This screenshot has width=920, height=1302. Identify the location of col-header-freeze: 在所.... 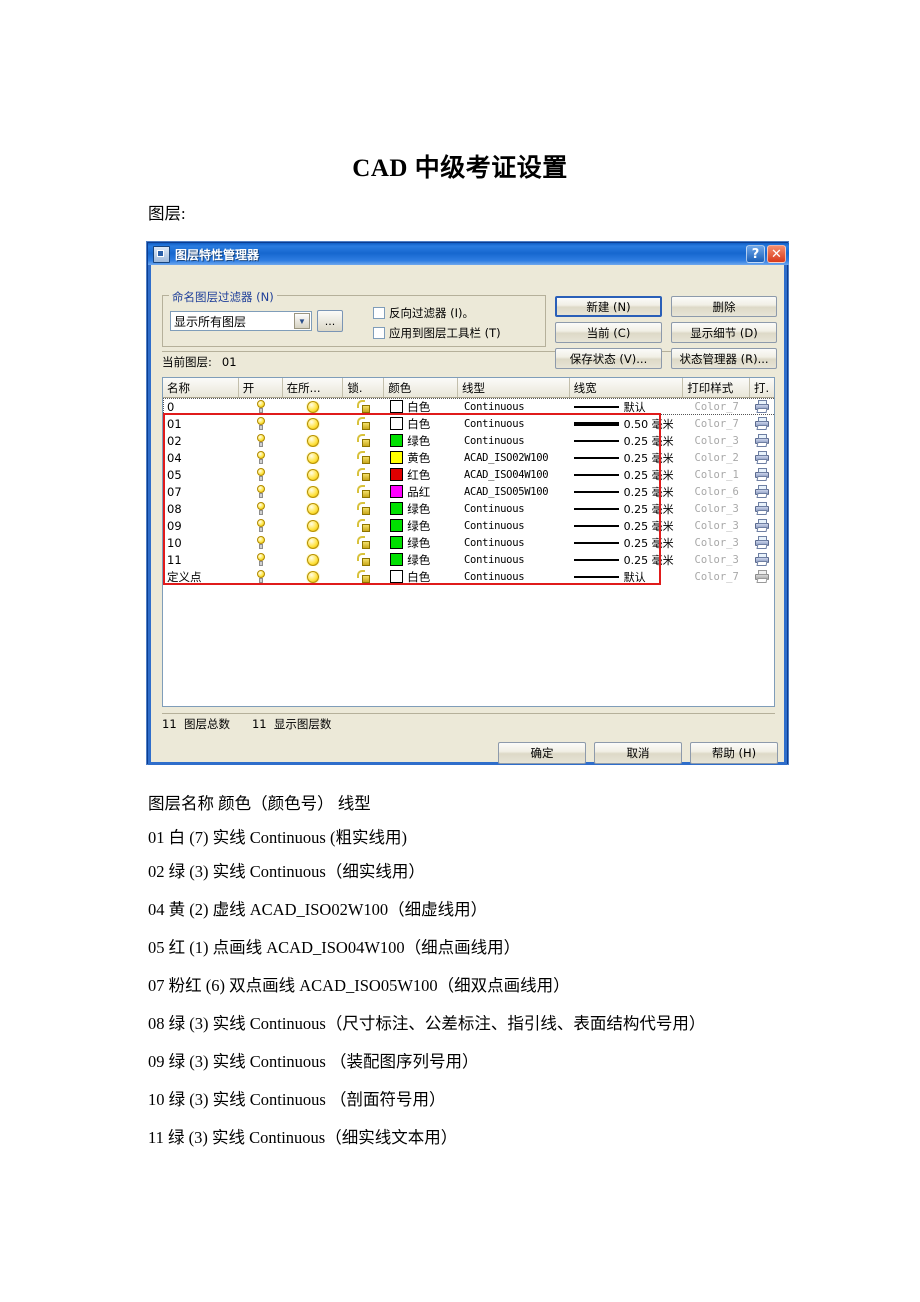
(313, 387).